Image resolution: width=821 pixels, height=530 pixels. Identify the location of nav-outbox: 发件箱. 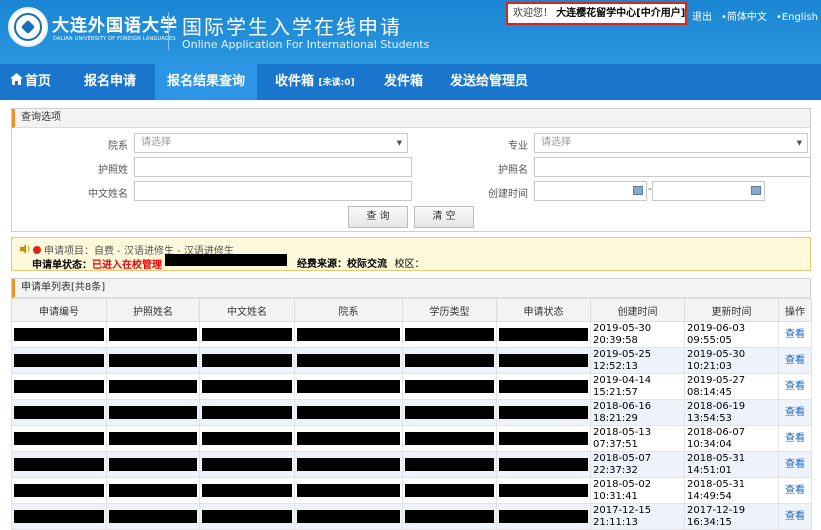
(403, 82).